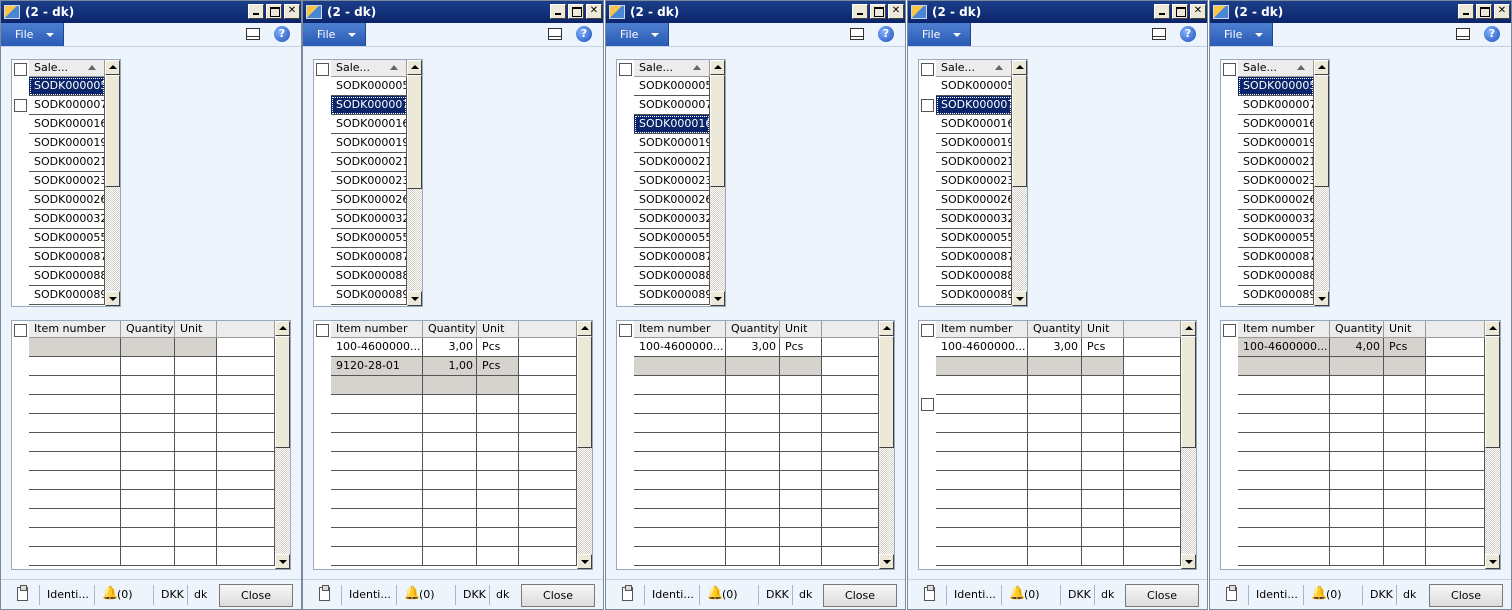 The height and width of the screenshot is (610, 1512). Describe the element at coordinates (412, 593) in the screenshot. I see `notification-bell-icon: 🔔` at that location.